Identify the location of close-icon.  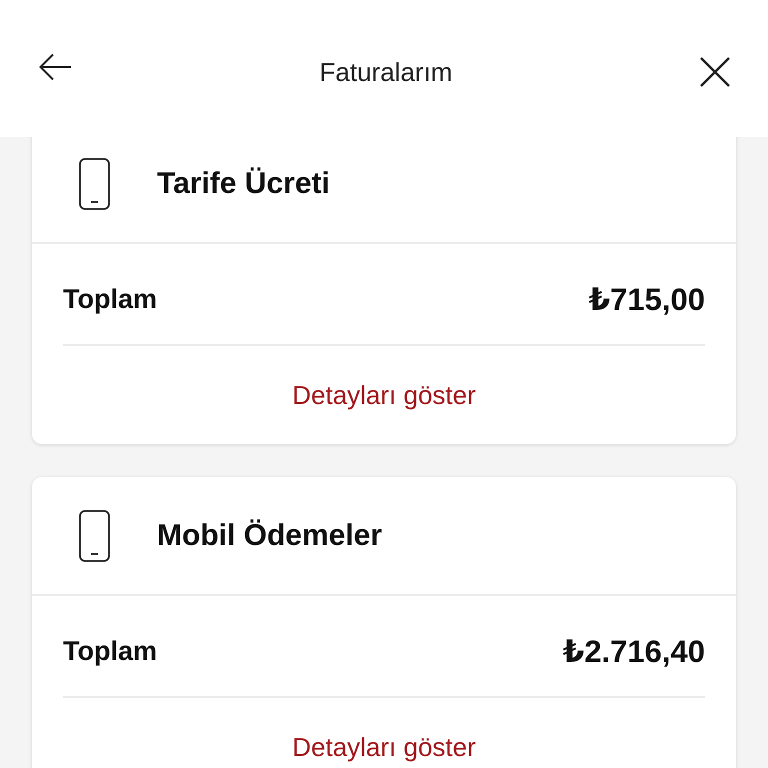
(715, 71).